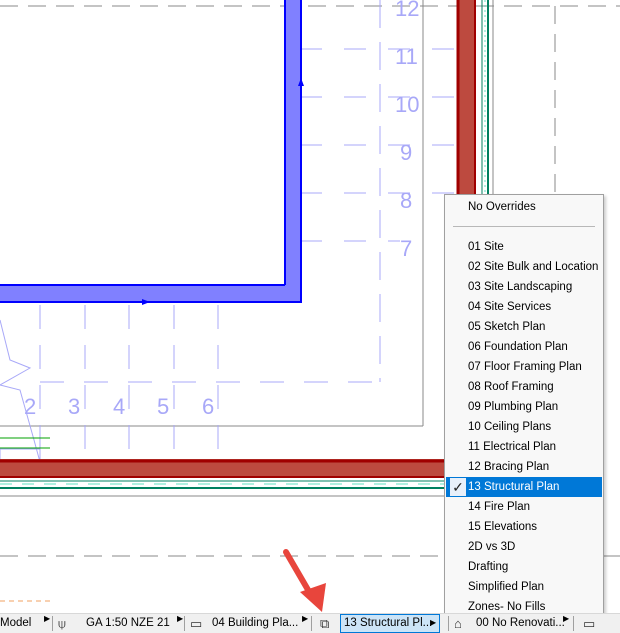 This screenshot has height=633, width=620. What do you see at coordinates (512, 447) in the screenshot?
I see `menu-item-label: 11 Electrical Plan` at bounding box center [512, 447].